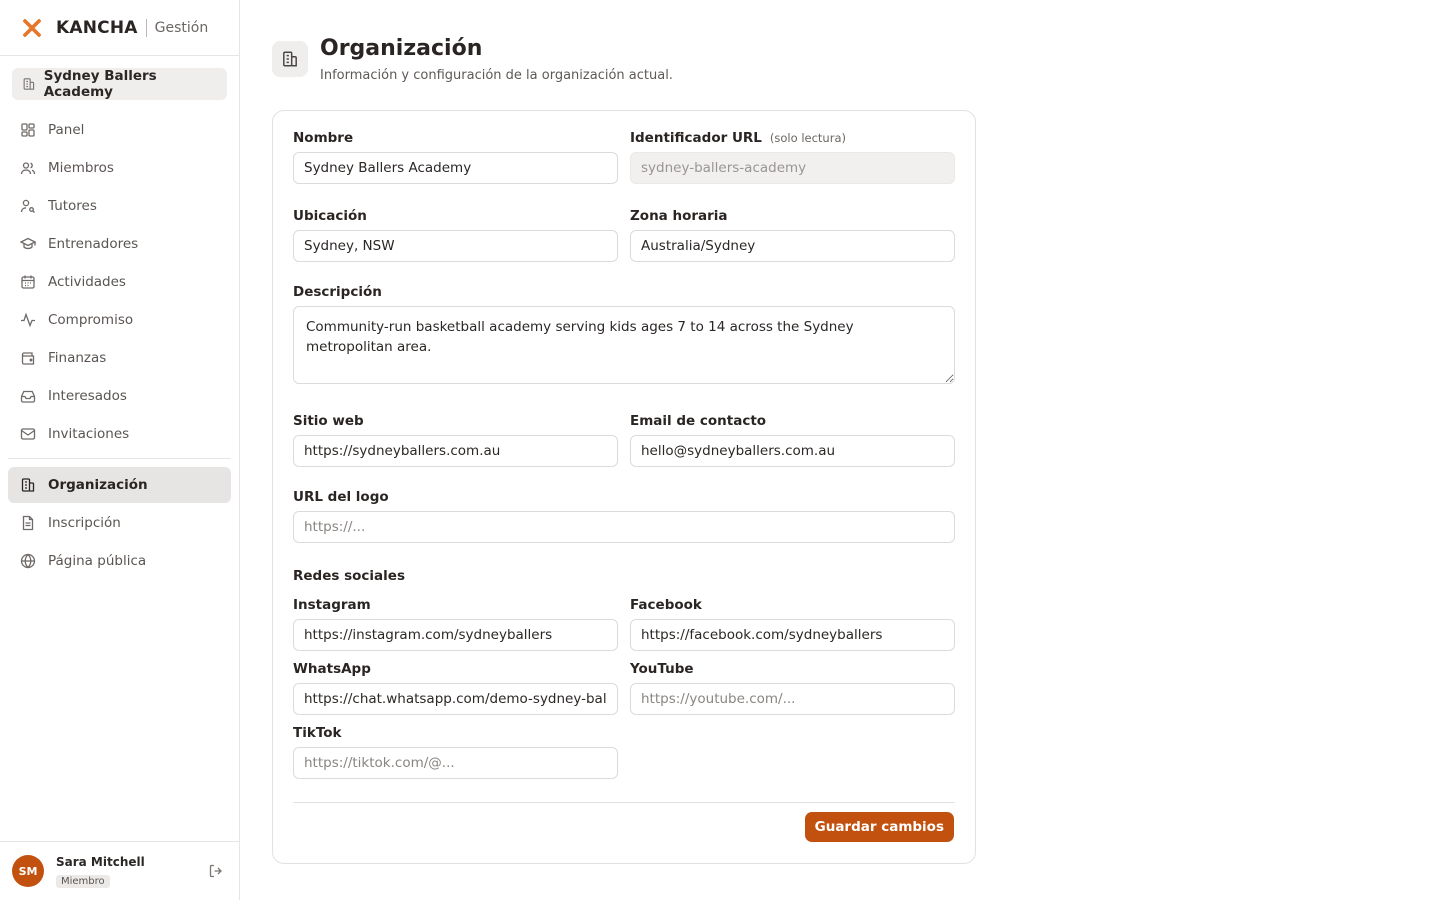 The image size is (1440, 900). I want to click on logo-label: URL del logo, so click(341, 497).